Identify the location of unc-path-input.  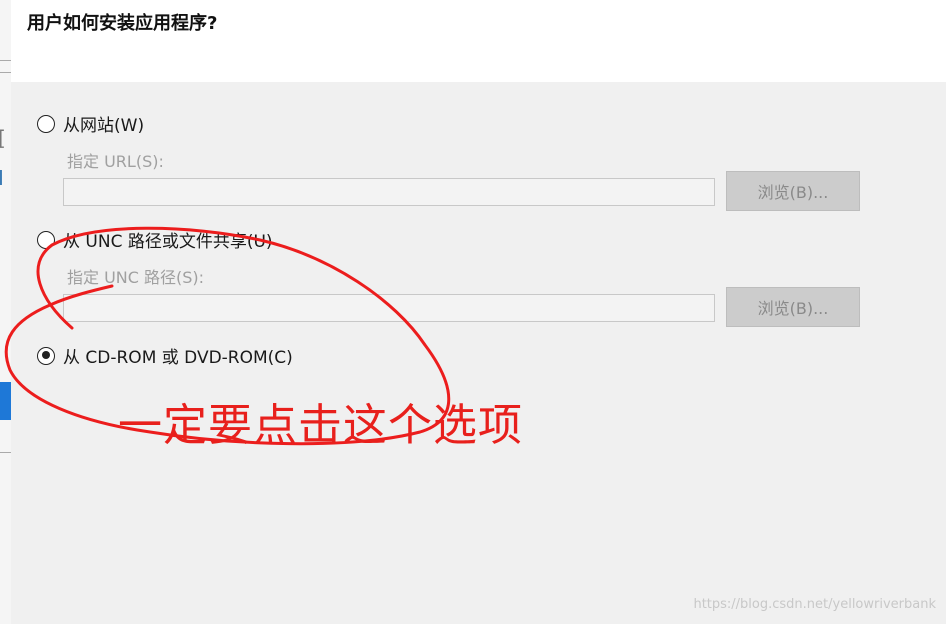
(389, 308).